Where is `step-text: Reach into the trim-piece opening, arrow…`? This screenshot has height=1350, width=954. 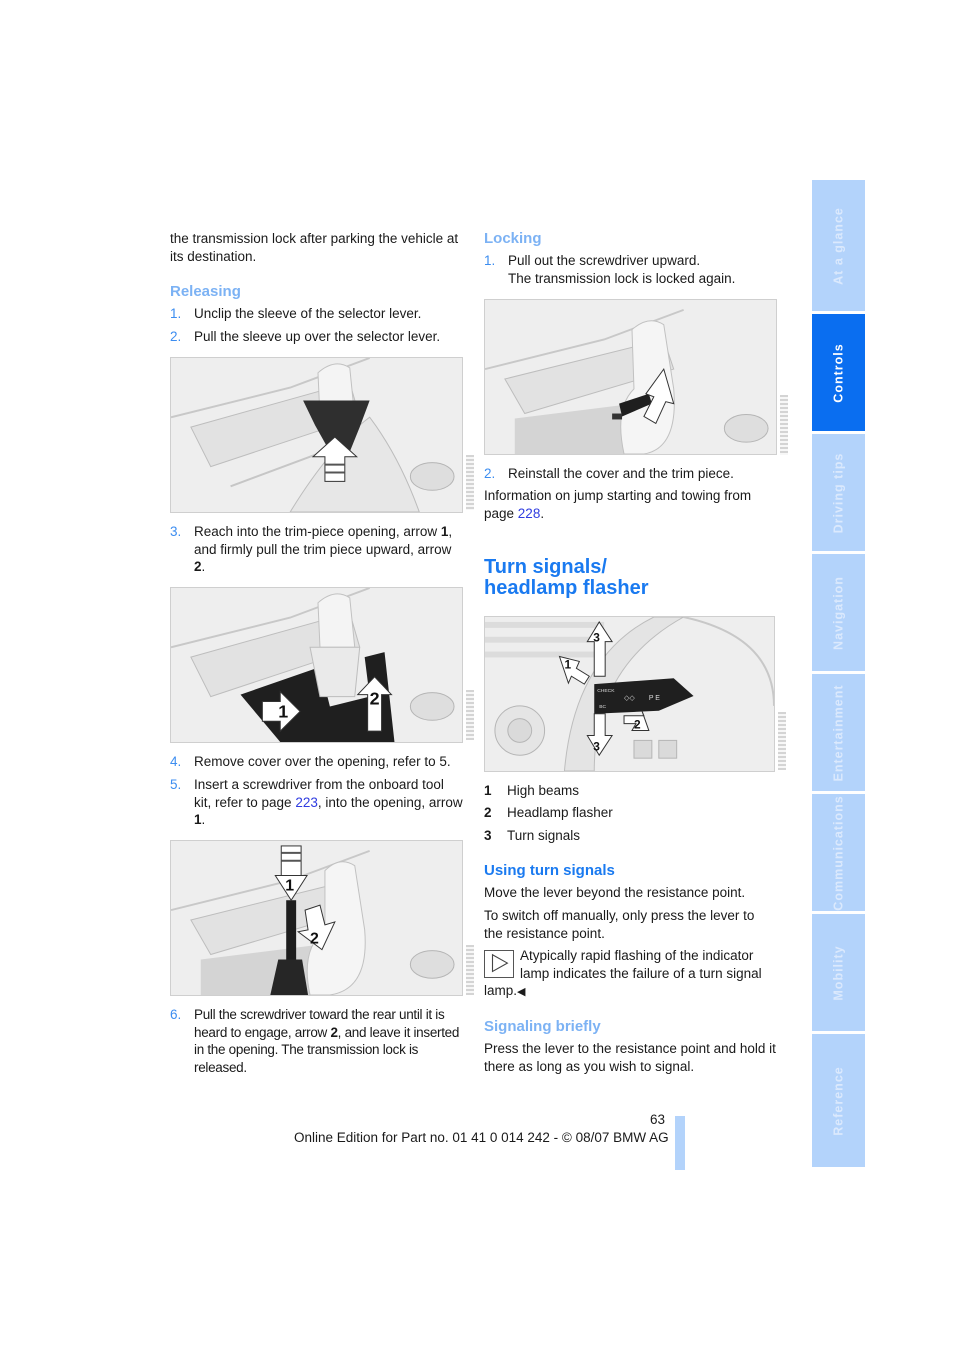 step-text: Reach into the trim-piece opening, arrow… is located at coordinates (329, 549).